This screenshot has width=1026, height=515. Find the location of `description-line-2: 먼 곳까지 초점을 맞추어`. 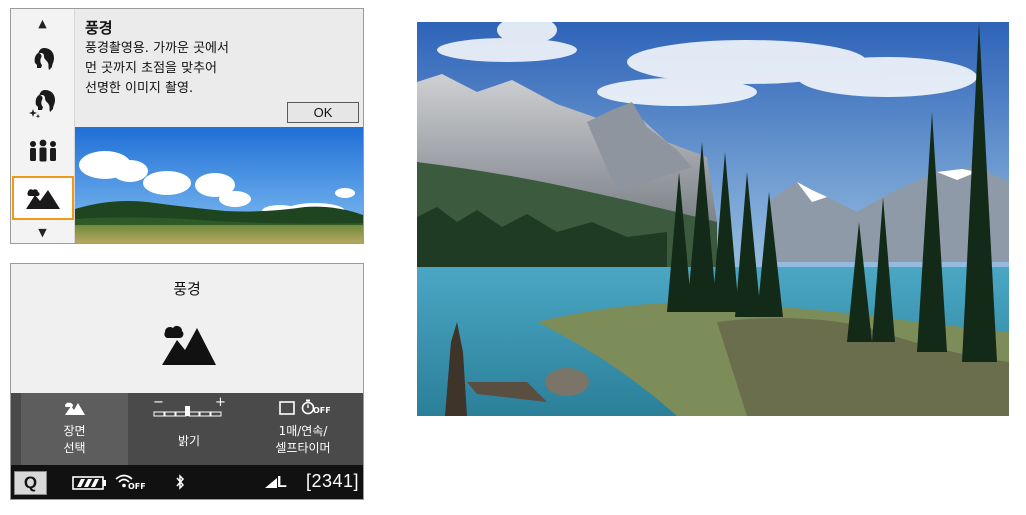

description-line-2: 먼 곳까지 초점을 맞추어 is located at coordinates (151, 68).